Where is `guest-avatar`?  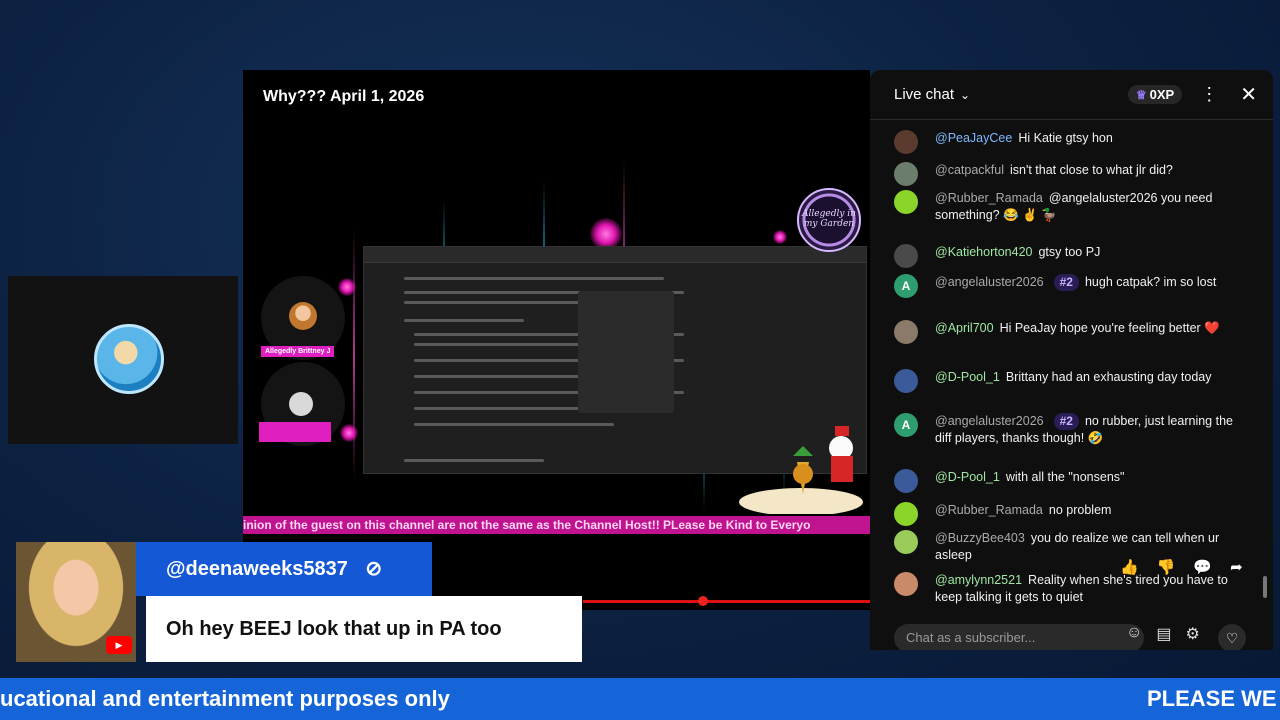 guest-avatar is located at coordinates (303, 316).